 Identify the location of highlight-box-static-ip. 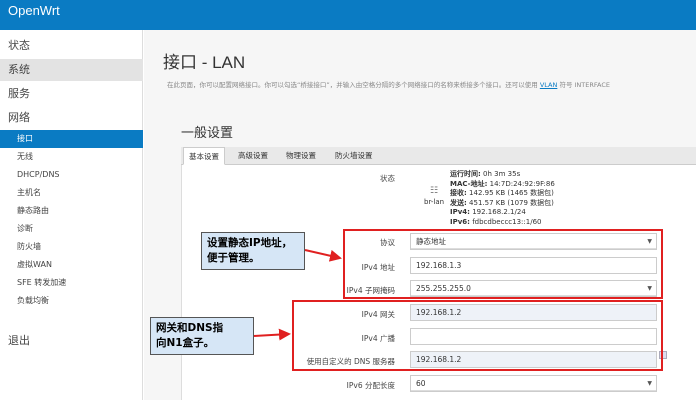
(503, 264).